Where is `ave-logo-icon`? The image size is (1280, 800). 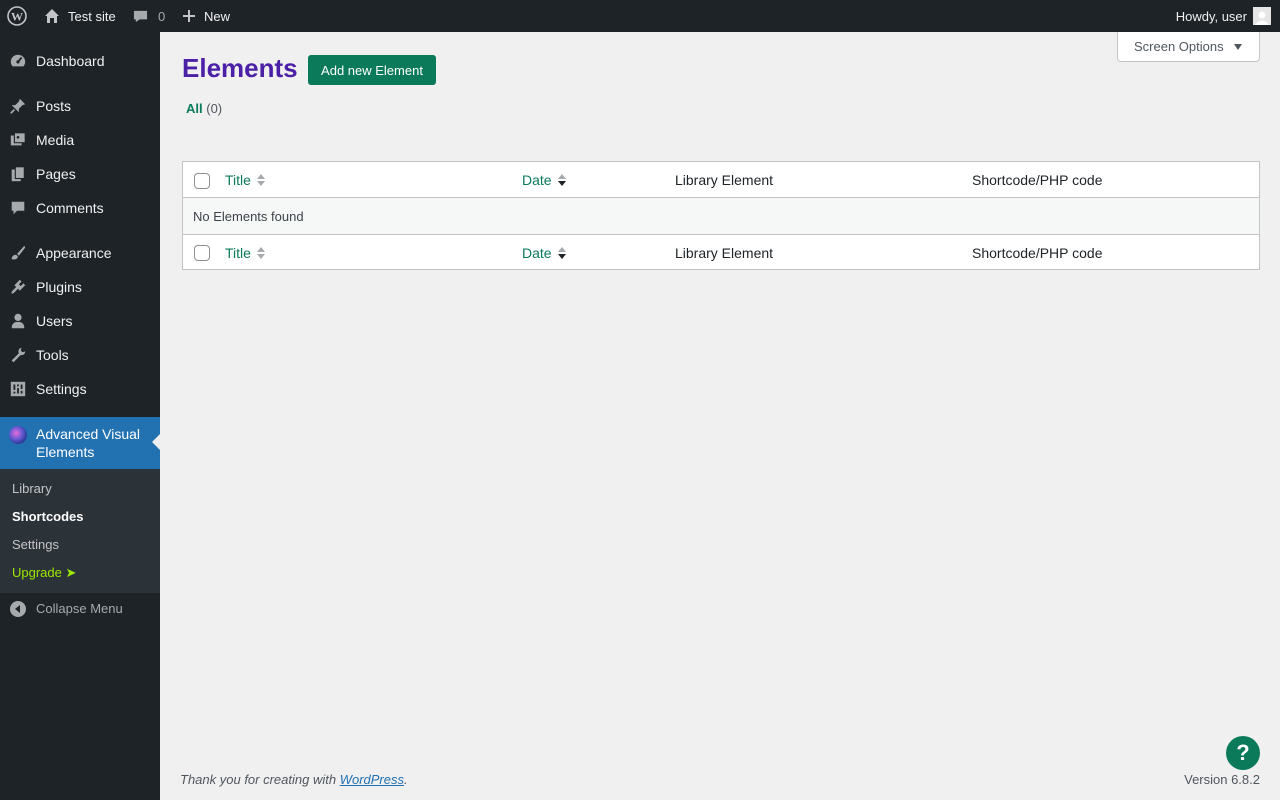
ave-logo-icon is located at coordinates (18, 436).